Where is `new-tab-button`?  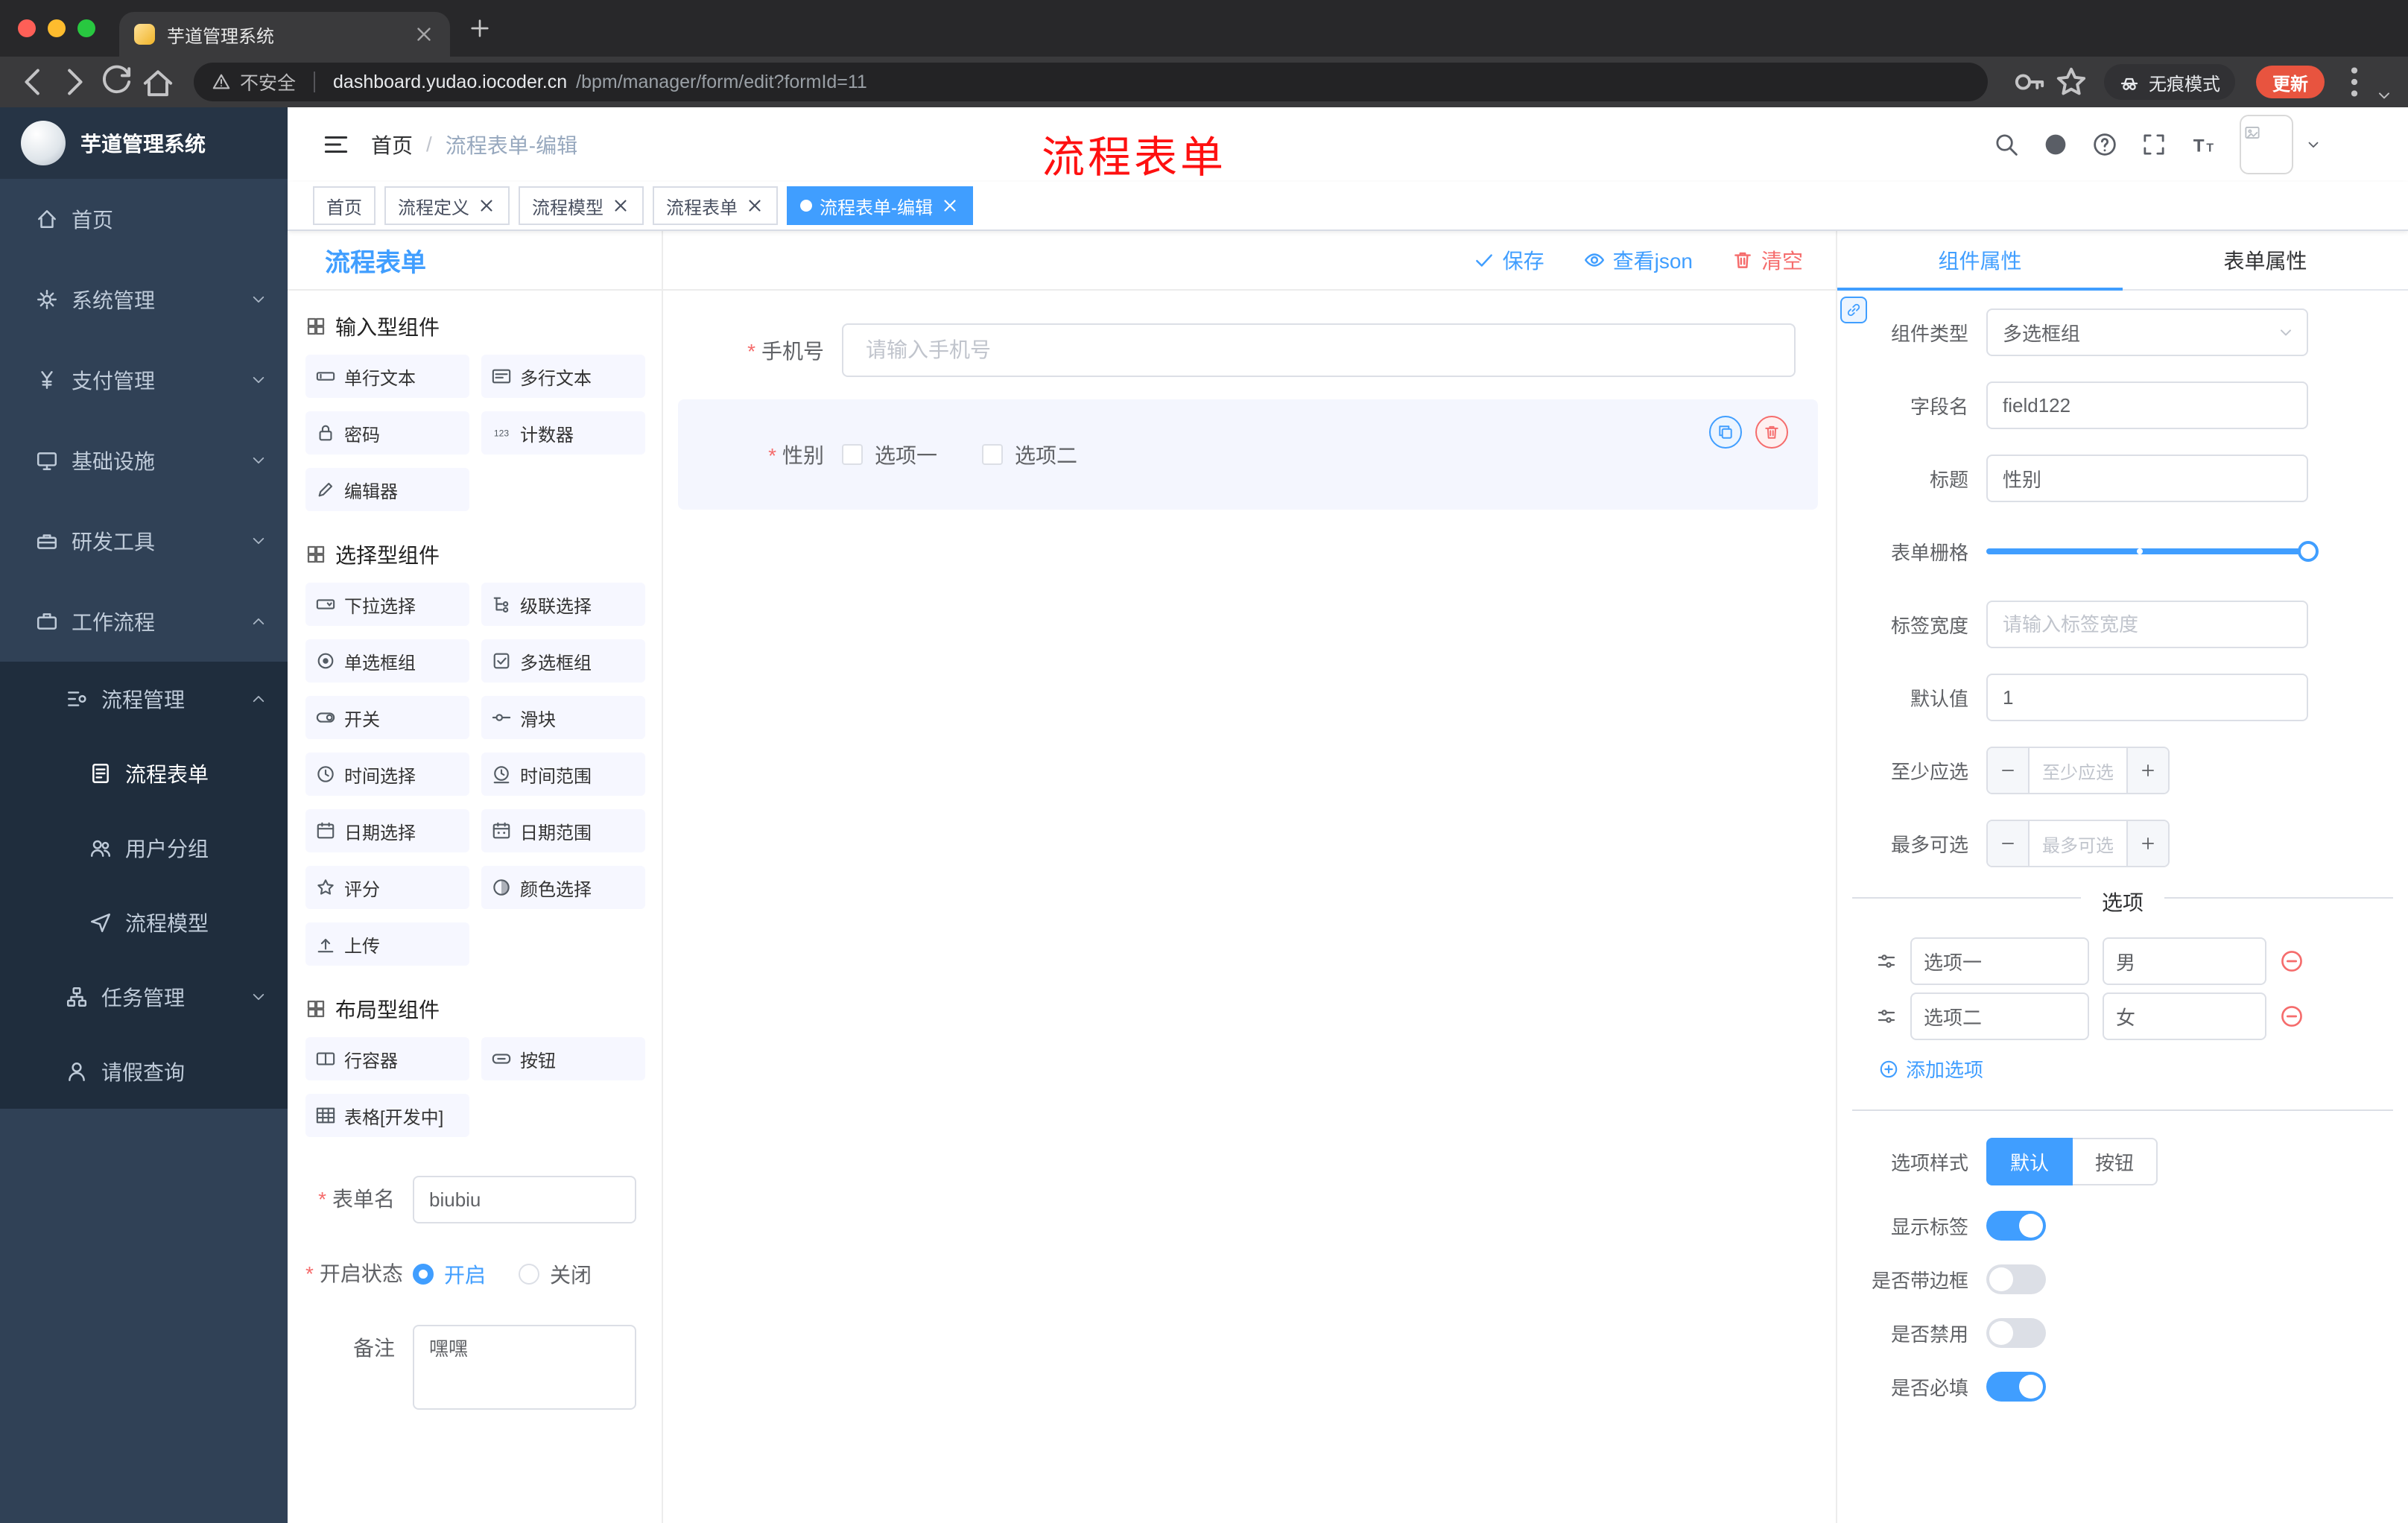
new-tab-button is located at coordinates (480, 28).